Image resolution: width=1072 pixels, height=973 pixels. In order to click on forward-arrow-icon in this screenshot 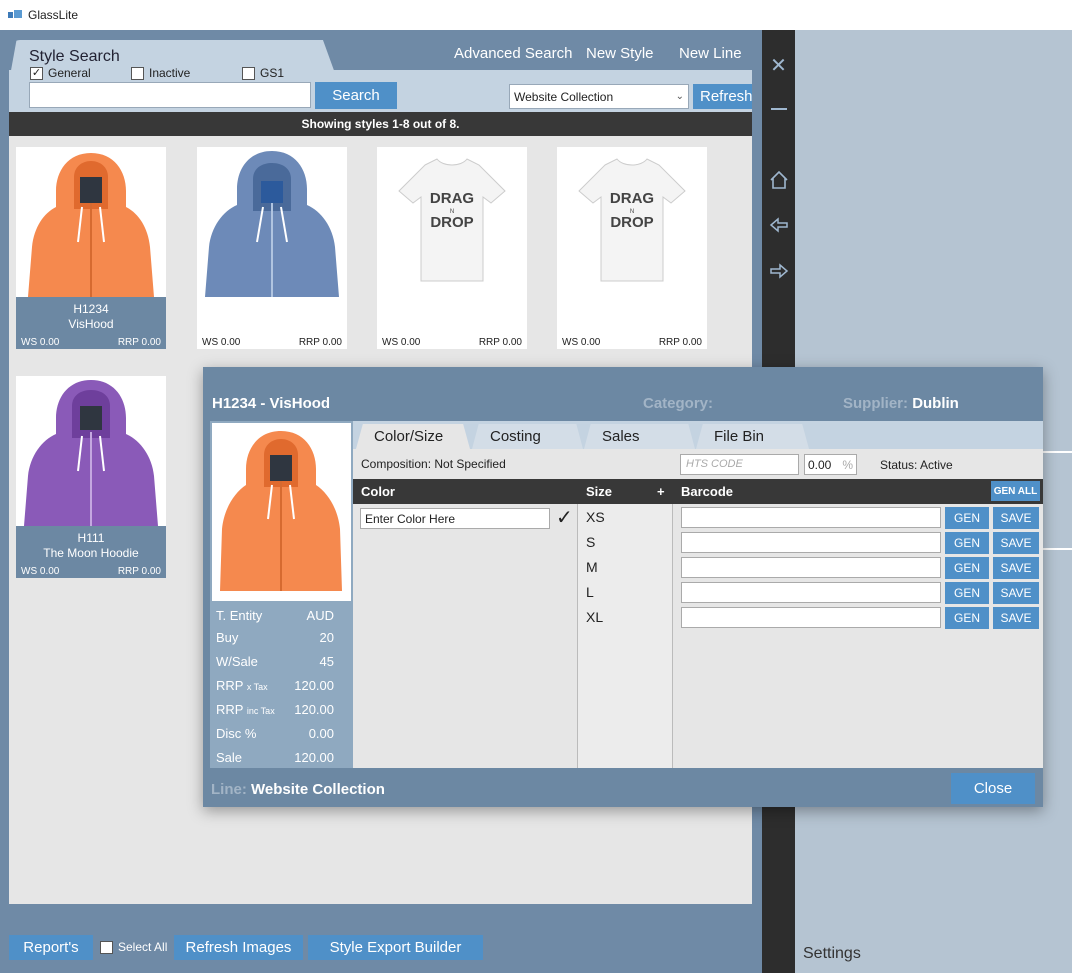, I will do `click(778, 271)`.